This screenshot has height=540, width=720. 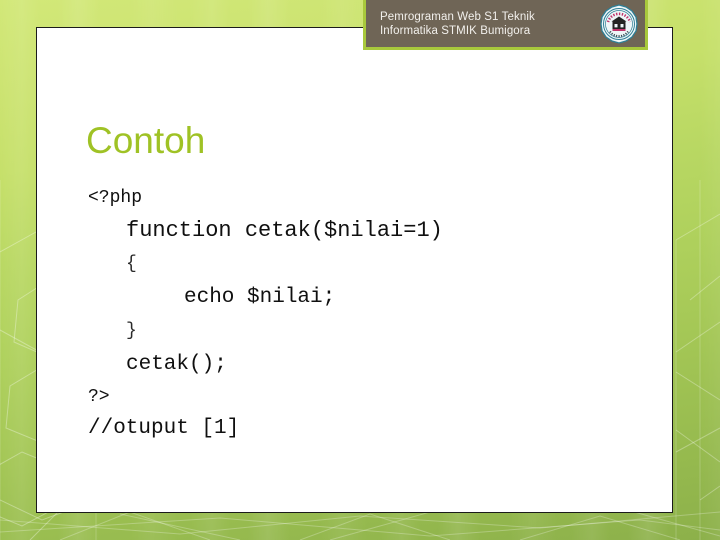 What do you see at coordinates (164, 428) in the screenshot?
I see `code-line: //otuput [1]` at bounding box center [164, 428].